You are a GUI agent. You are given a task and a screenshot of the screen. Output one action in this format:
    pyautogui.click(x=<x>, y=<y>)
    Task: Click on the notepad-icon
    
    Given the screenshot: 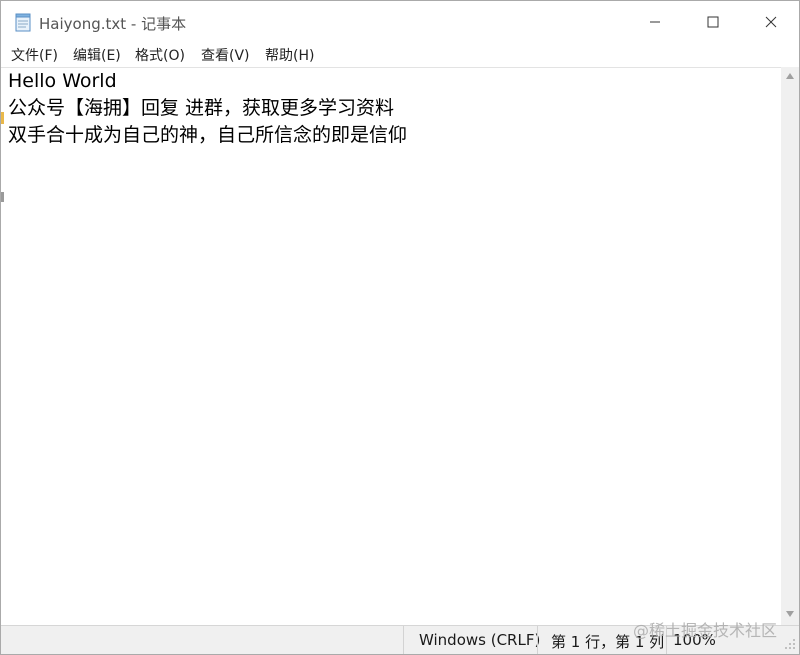 What is the action you would take?
    pyautogui.click(x=23, y=22)
    